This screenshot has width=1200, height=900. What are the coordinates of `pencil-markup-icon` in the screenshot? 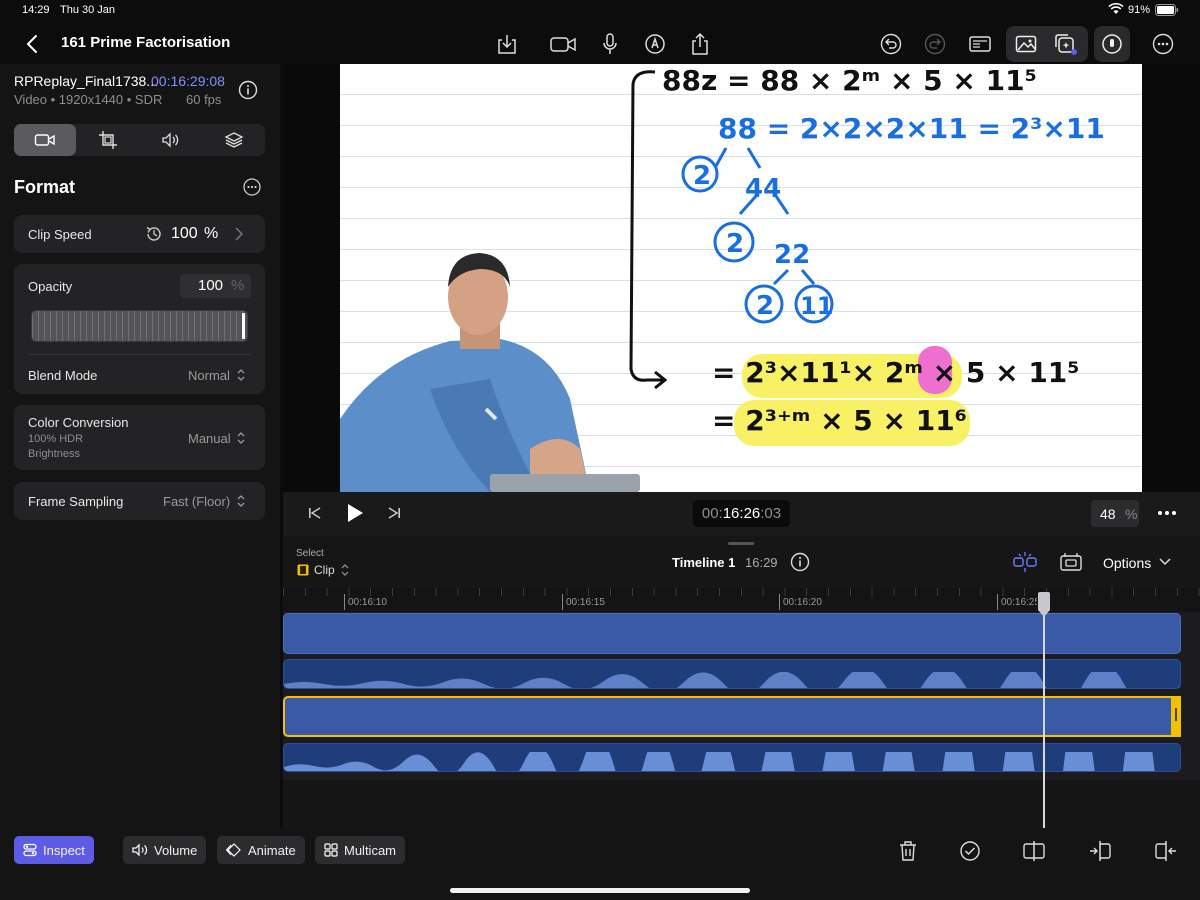 It's located at (655, 44).